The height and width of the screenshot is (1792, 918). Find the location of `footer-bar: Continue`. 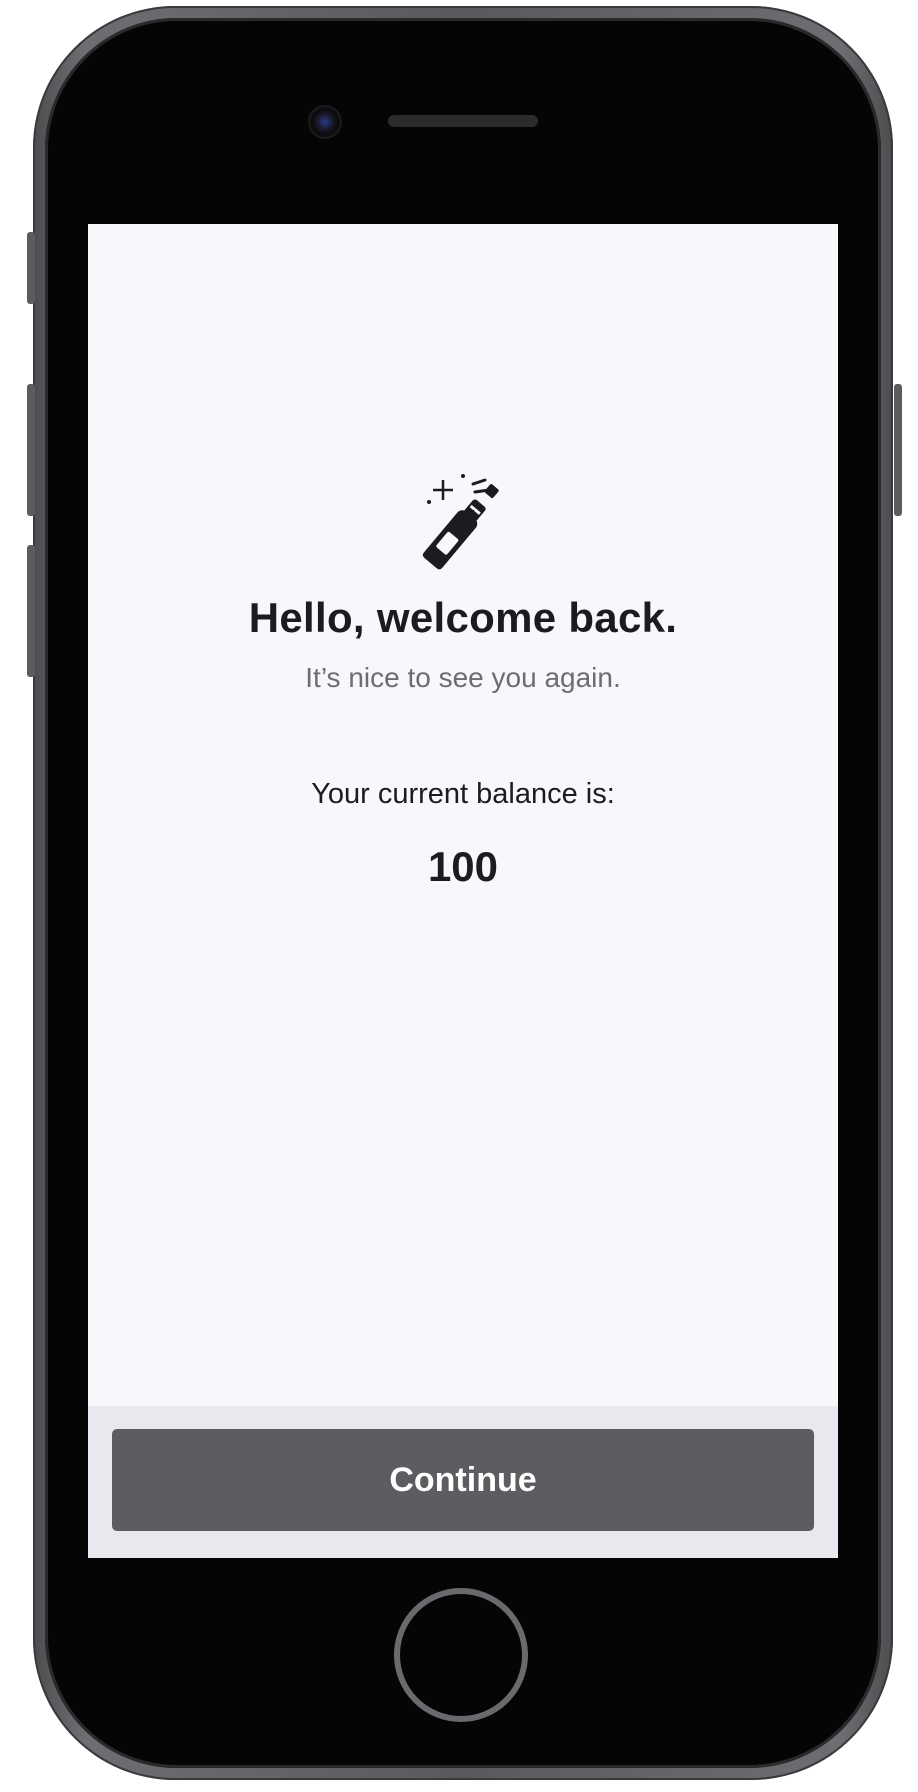

footer-bar: Continue is located at coordinates (463, 1482).